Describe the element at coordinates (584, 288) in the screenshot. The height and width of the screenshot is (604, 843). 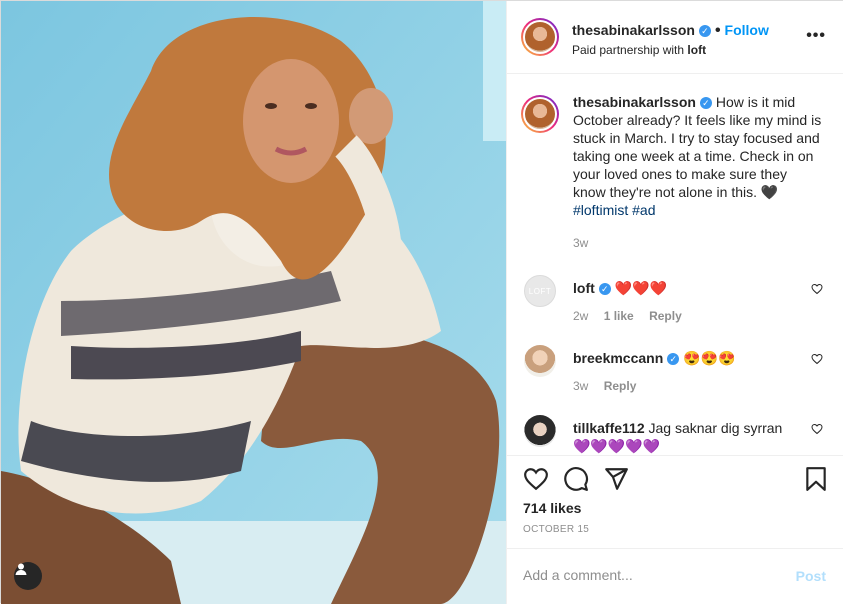
I see `comment-username: loft` at that location.